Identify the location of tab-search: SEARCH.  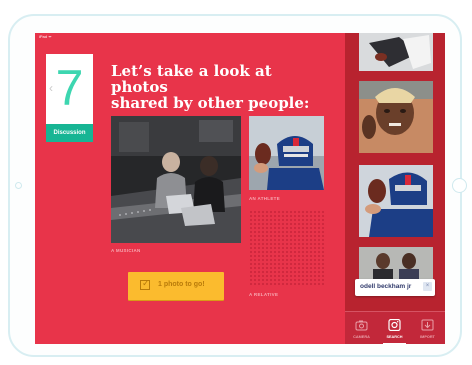
(394, 328).